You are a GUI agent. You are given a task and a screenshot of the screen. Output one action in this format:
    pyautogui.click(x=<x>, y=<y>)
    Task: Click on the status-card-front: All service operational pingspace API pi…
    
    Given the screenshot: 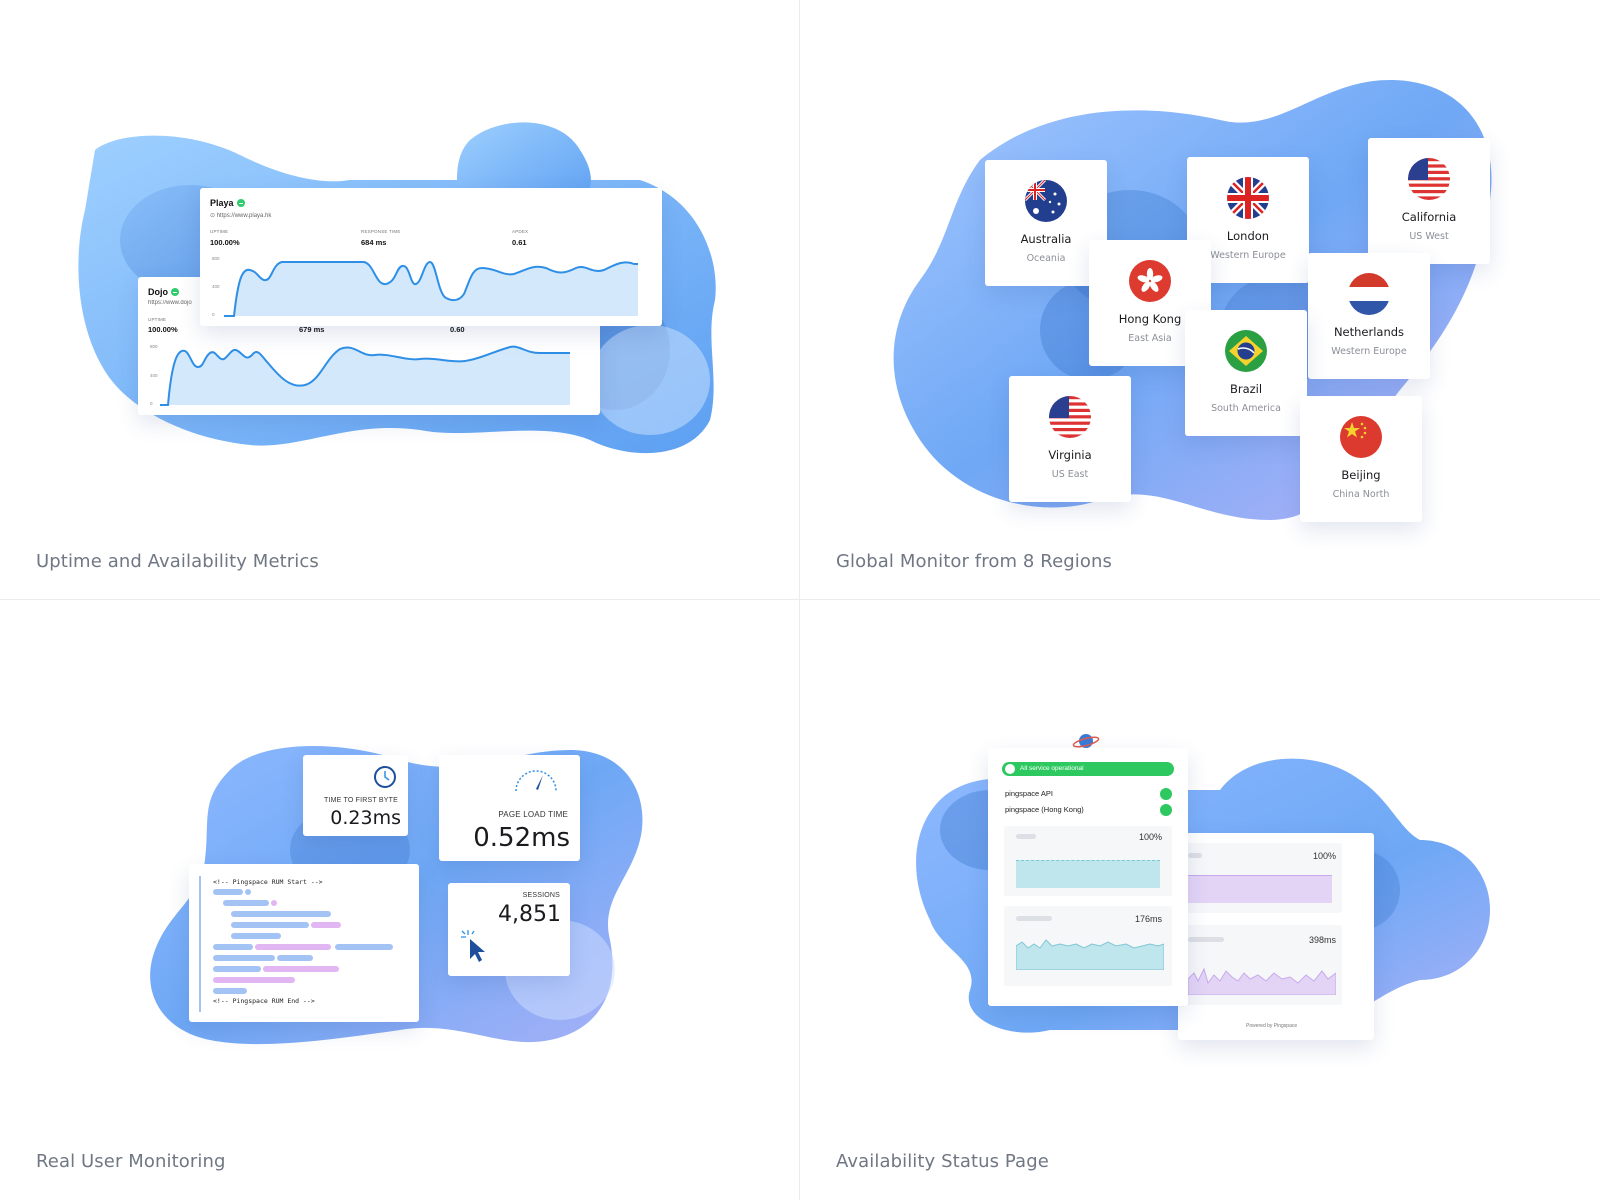 What is the action you would take?
    pyautogui.click(x=1088, y=877)
    